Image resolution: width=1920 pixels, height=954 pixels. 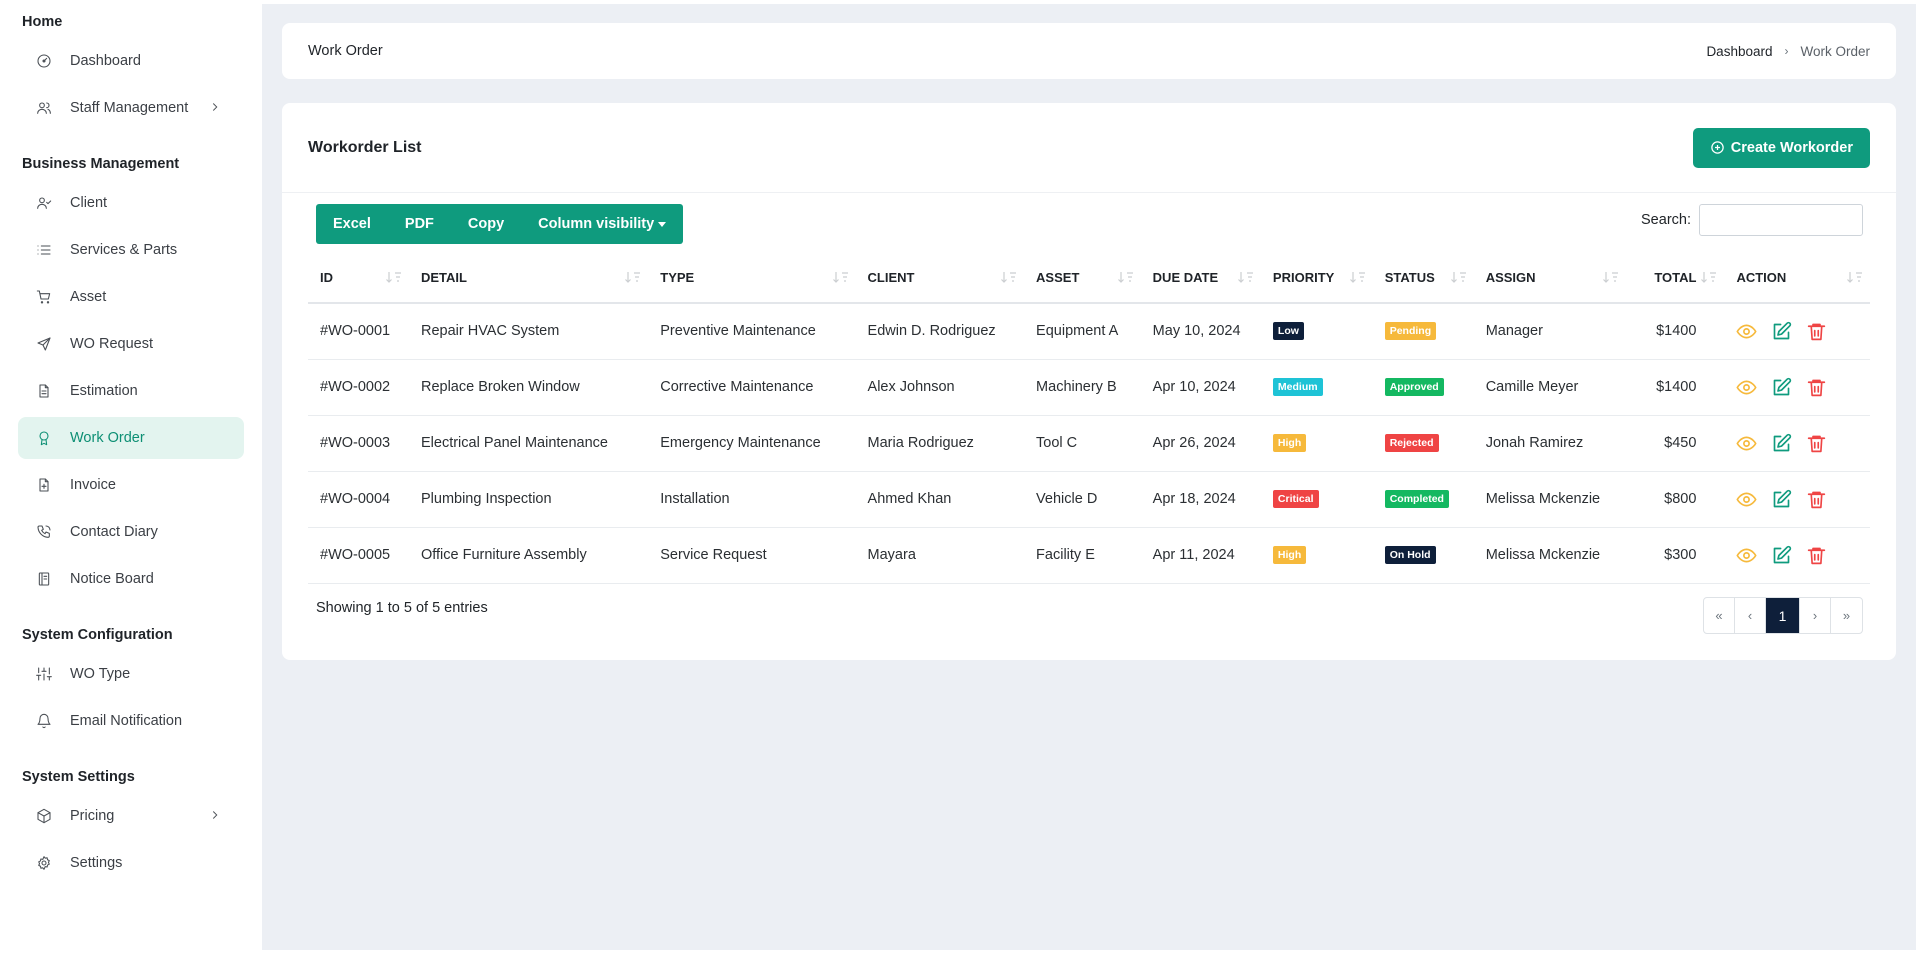 What do you see at coordinates (358, 387) in the screenshot?
I see `cell-id: #WO-0002` at bounding box center [358, 387].